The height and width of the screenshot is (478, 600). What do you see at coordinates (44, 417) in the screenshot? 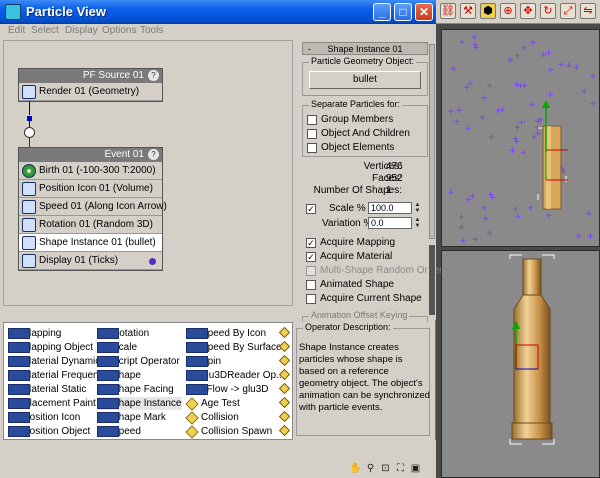
I see `depot-item: Position Icon` at bounding box center [44, 417].